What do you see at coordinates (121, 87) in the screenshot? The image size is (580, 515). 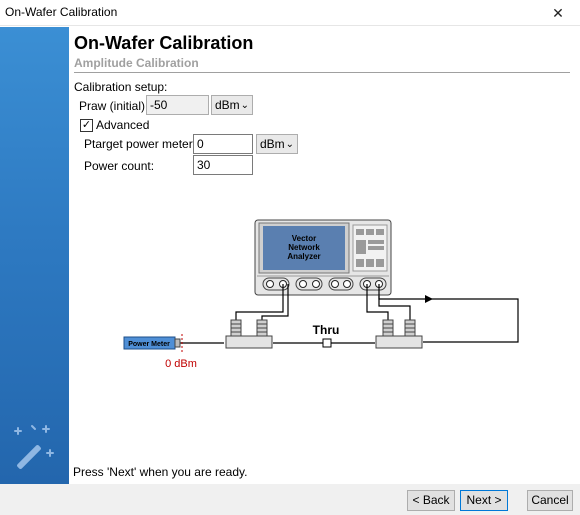 I see `calibration-setup-label: Calibration setup:` at bounding box center [121, 87].